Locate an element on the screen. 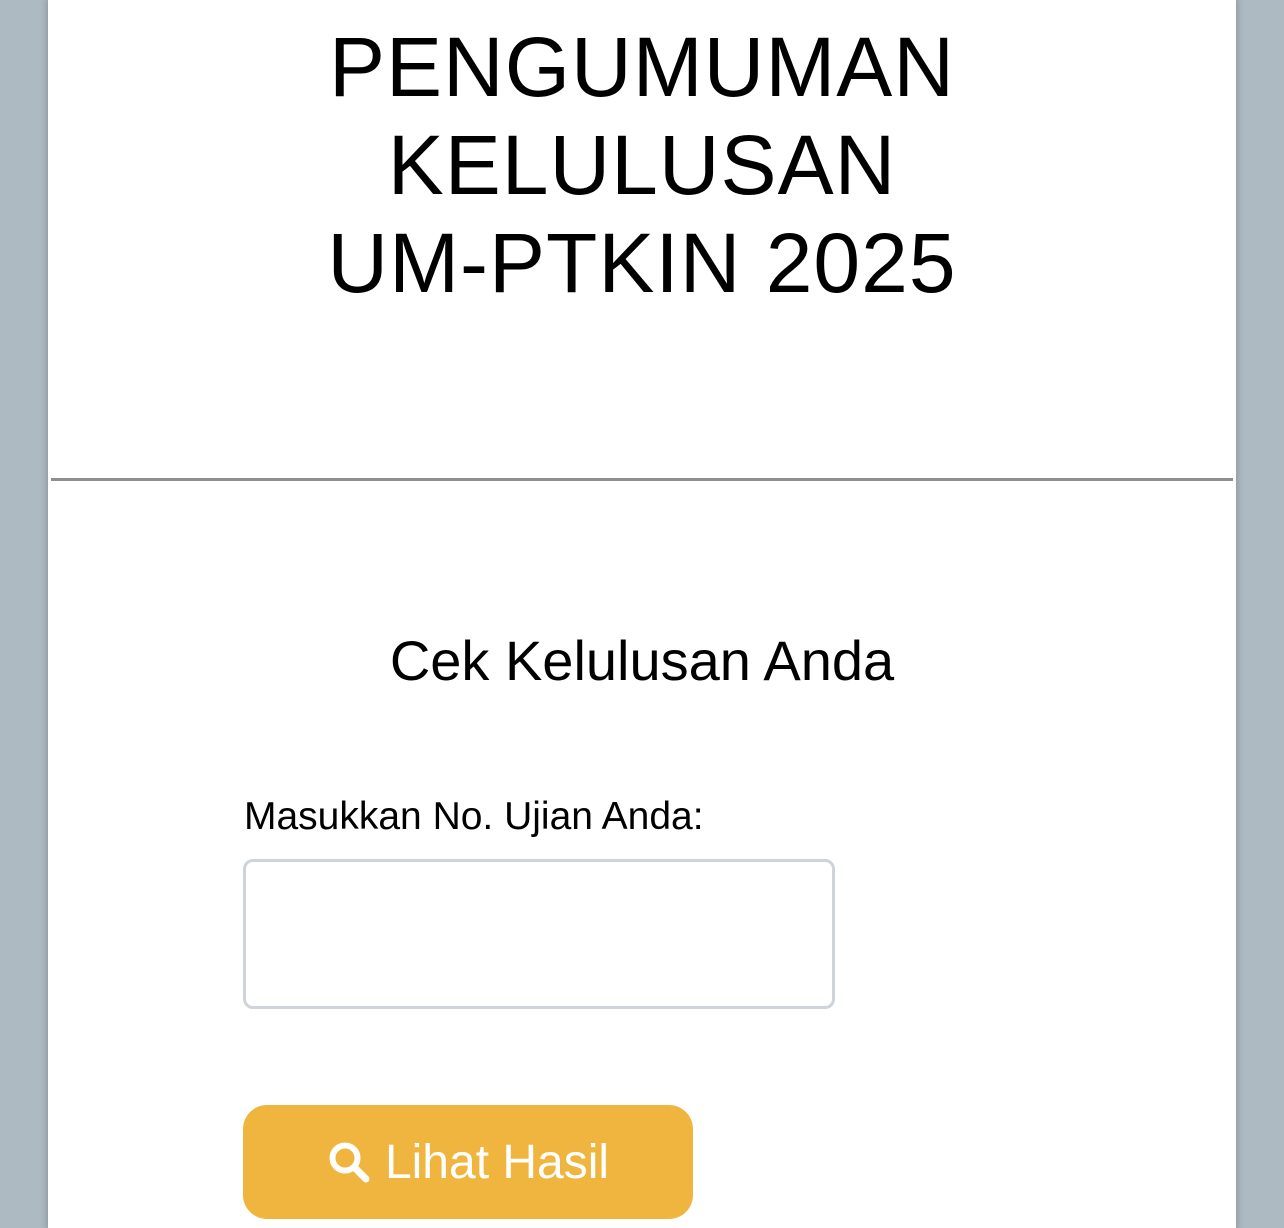  view-result-button-label: Lihat Hasil is located at coordinates (497, 1162).